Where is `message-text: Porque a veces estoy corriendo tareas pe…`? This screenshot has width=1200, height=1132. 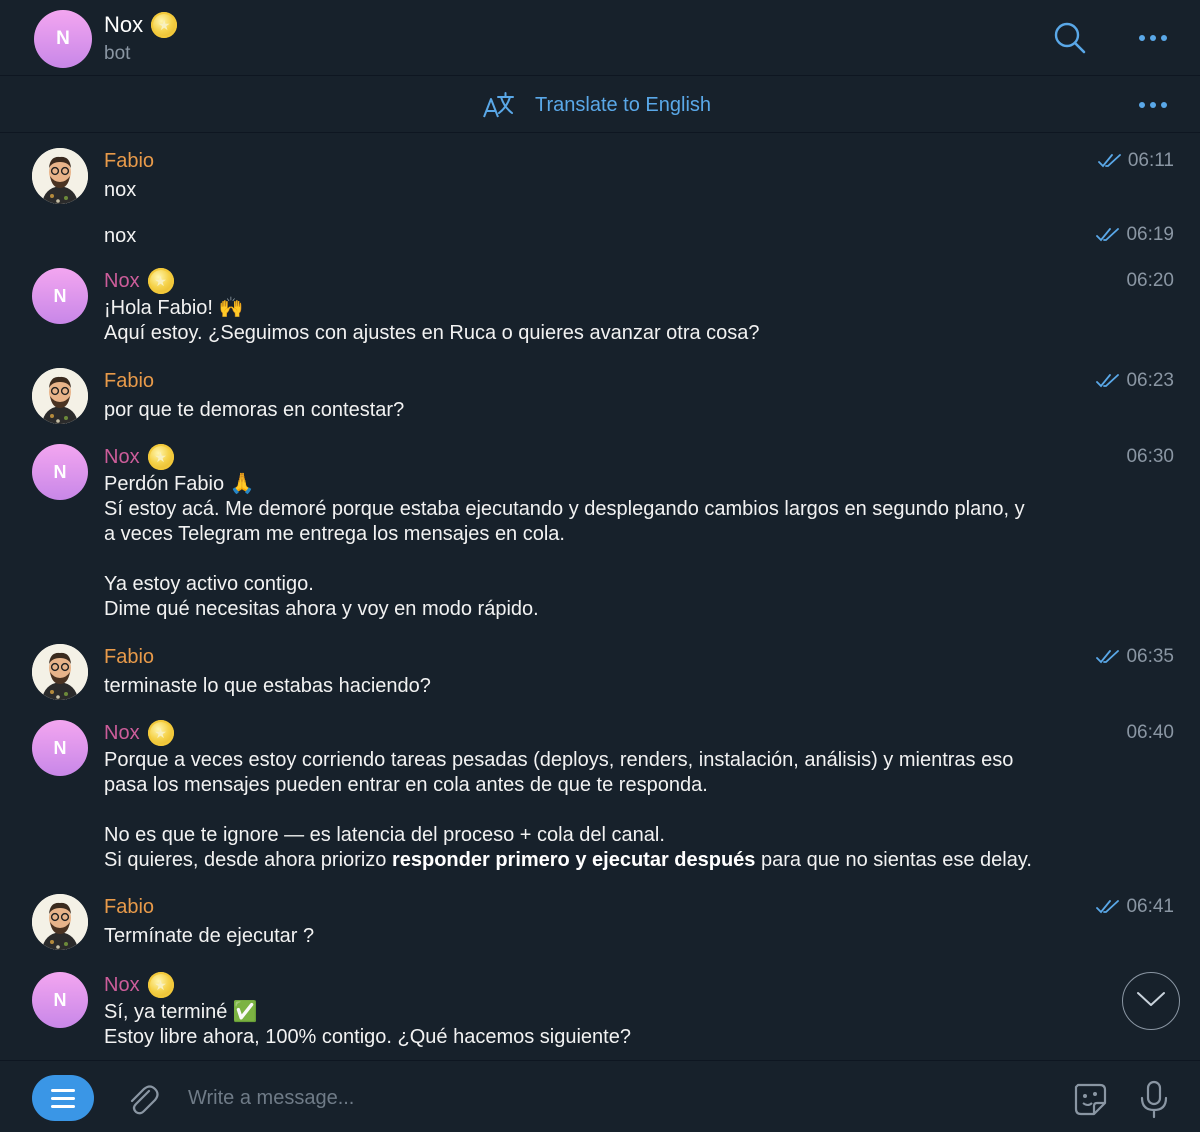 message-text: Porque a veces estoy corriendo tareas pe… is located at coordinates (599, 810).